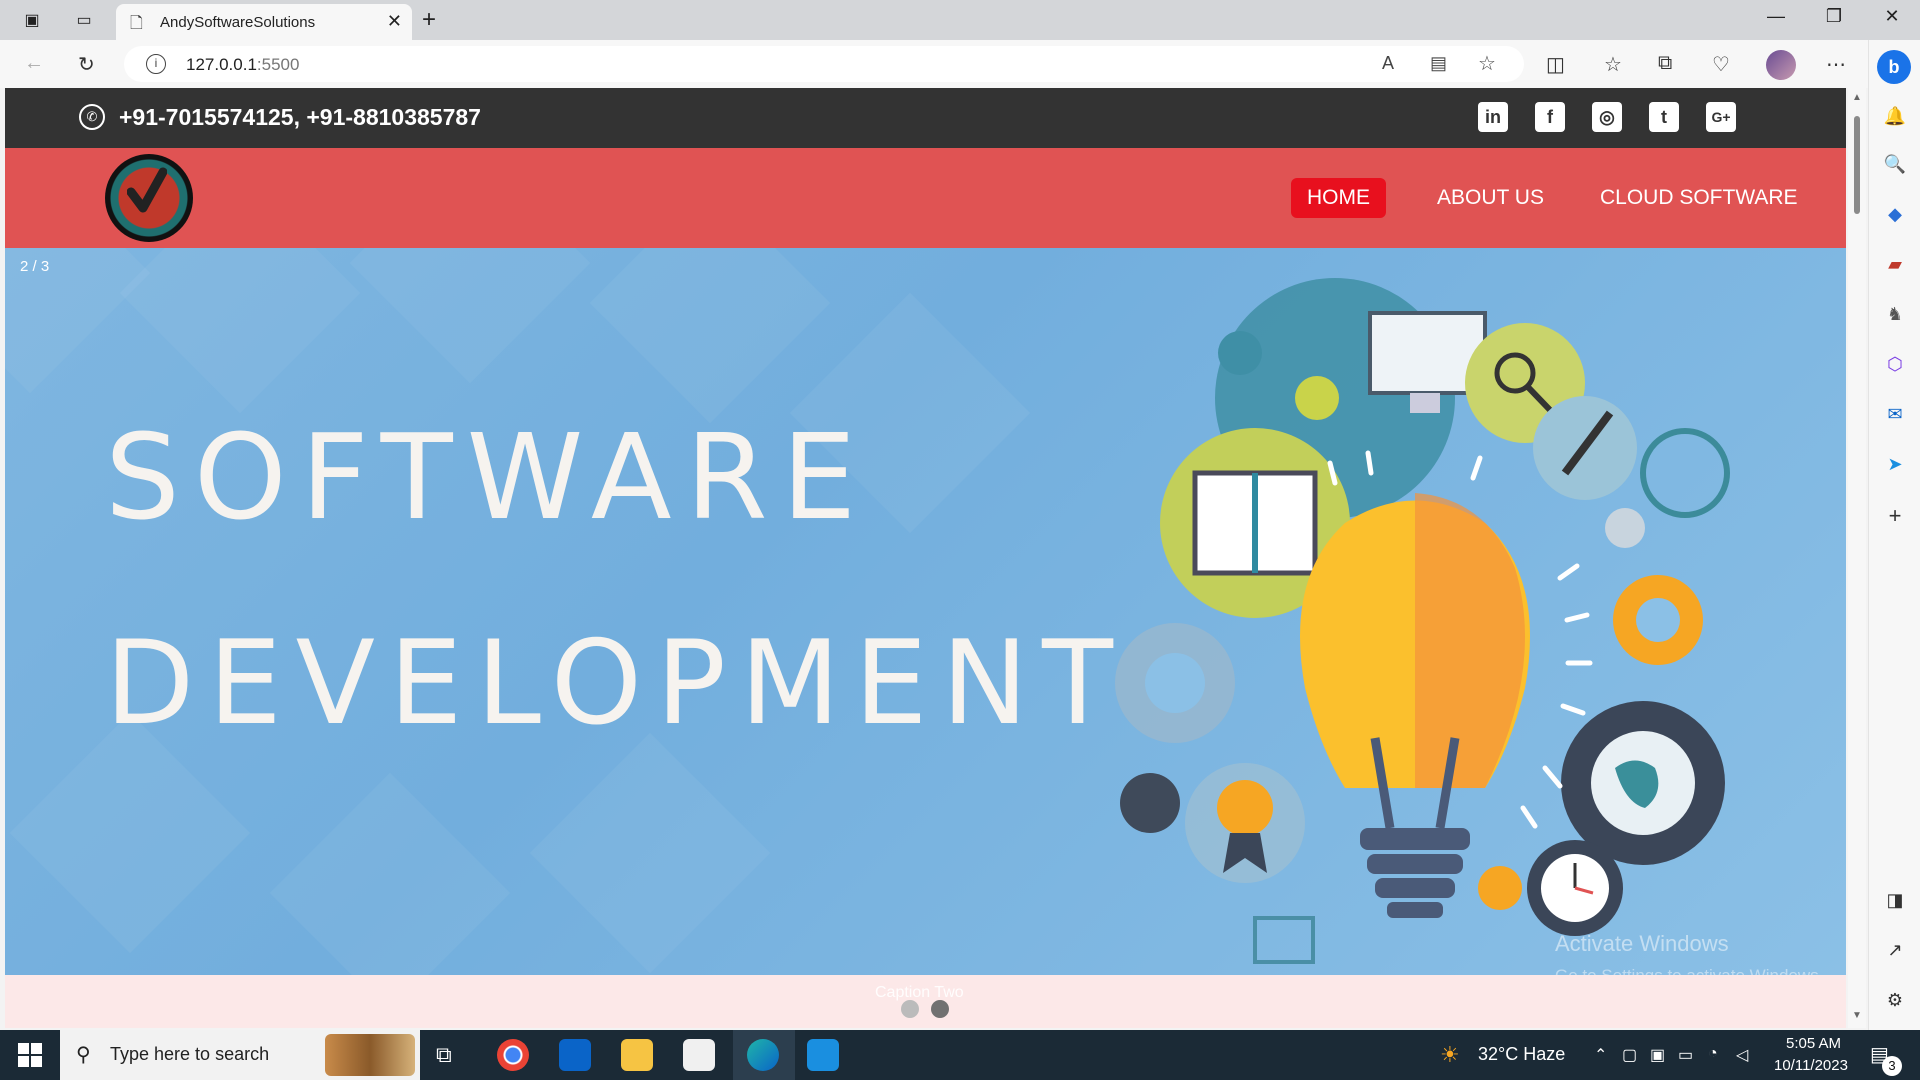 The image size is (1920, 1080). What do you see at coordinates (1894, 67) in the screenshot?
I see `bing-copilot-icon: b` at bounding box center [1894, 67].